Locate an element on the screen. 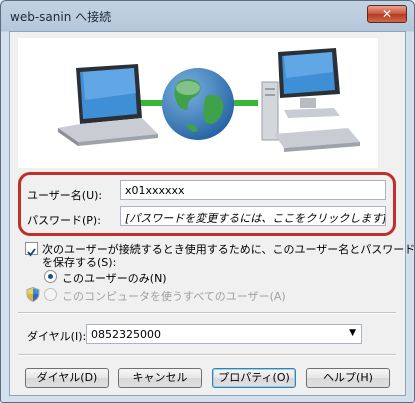 The image size is (415, 403). dial-button: ダイヤル(D) is located at coordinates (67, 378).